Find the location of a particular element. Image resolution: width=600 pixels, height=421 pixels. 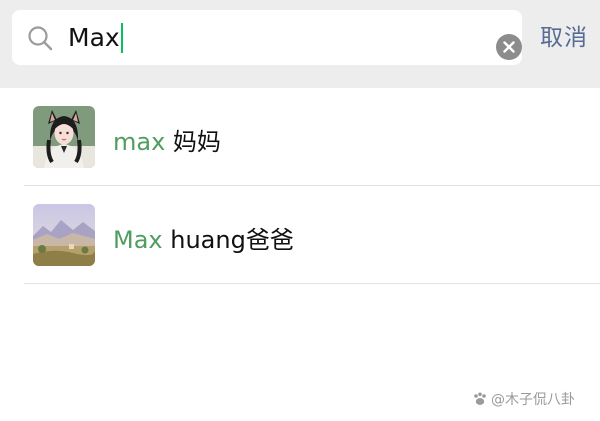

contact-name: Max huang爸爸 is located at coordinates (203, 237).